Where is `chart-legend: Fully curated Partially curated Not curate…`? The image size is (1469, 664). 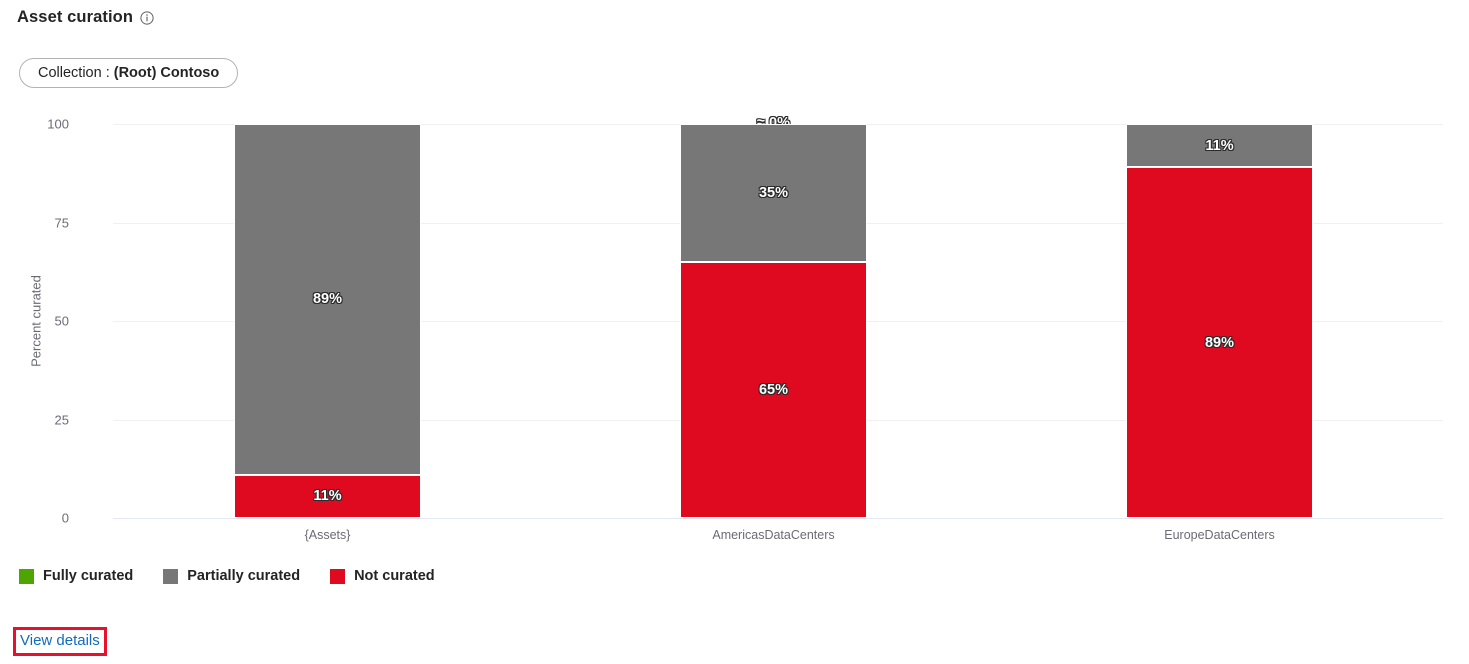
chart-legend: Fully curated Partially curated Not curate… is located at coordinates (227, 576).